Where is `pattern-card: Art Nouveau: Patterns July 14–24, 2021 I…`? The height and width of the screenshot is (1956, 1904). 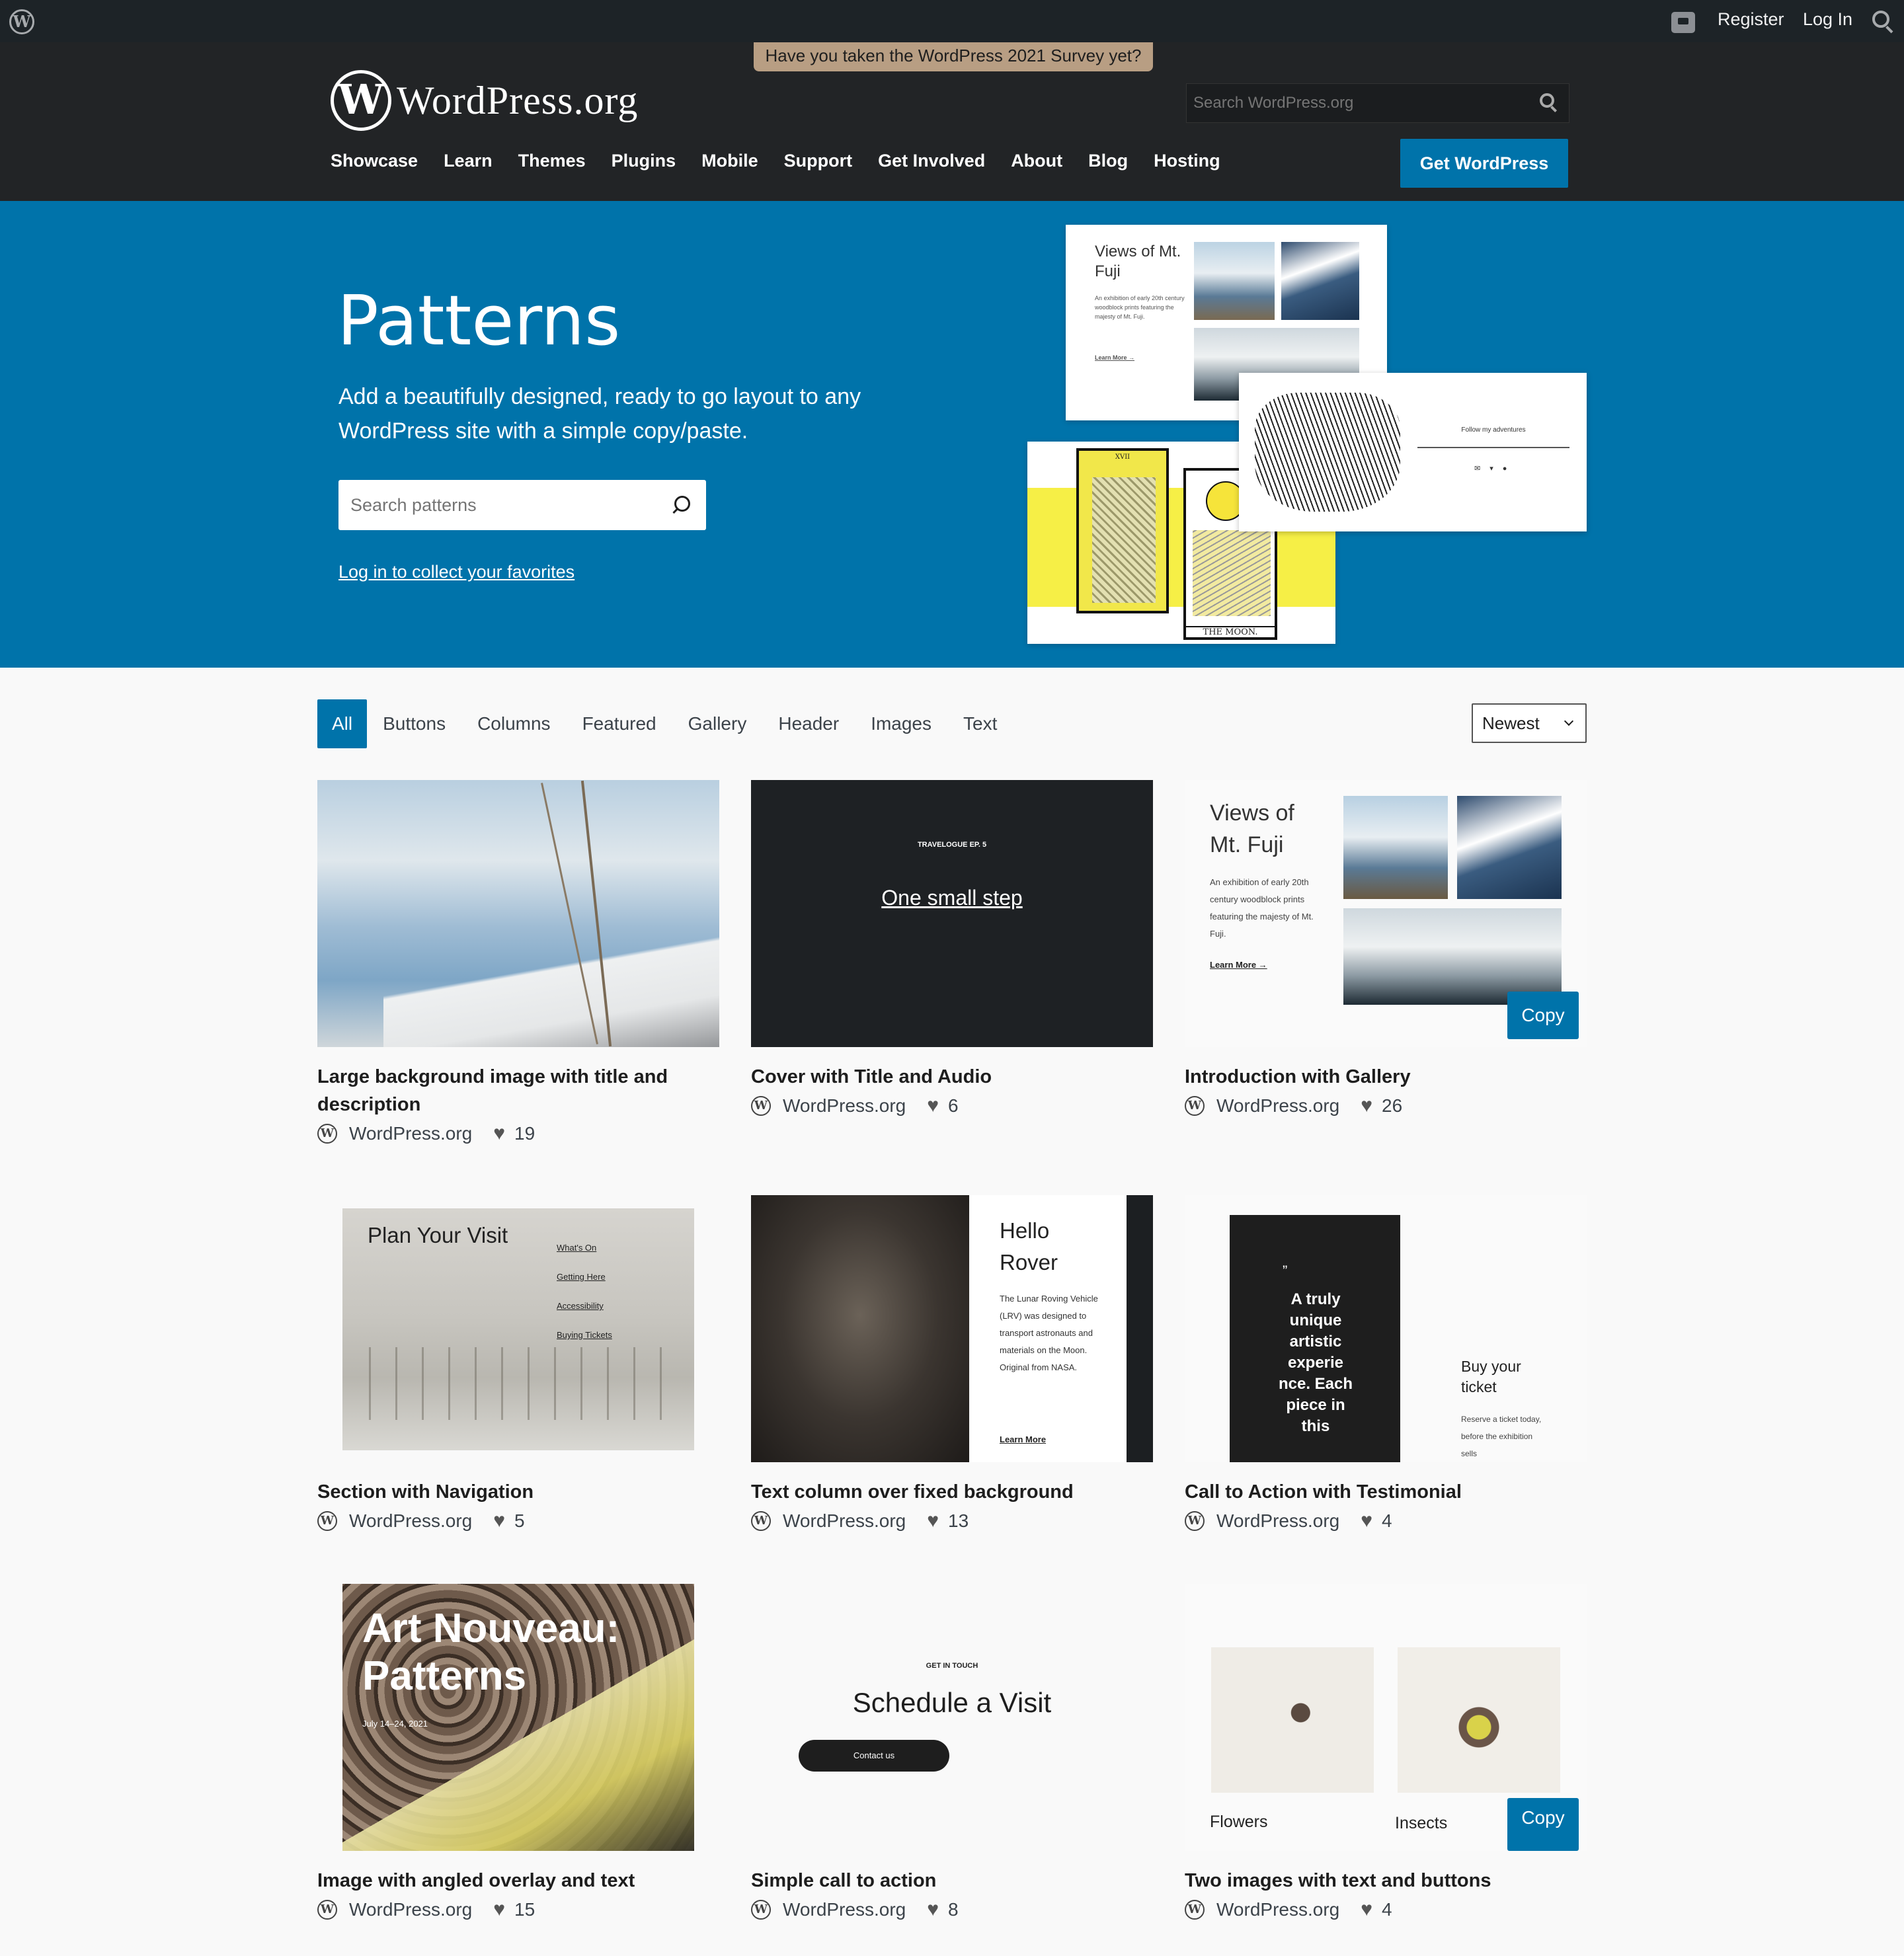 pattern-card: Art Nouveau: Patterns July 14–24, 2021 I… is located at coordinates (518, 1752).